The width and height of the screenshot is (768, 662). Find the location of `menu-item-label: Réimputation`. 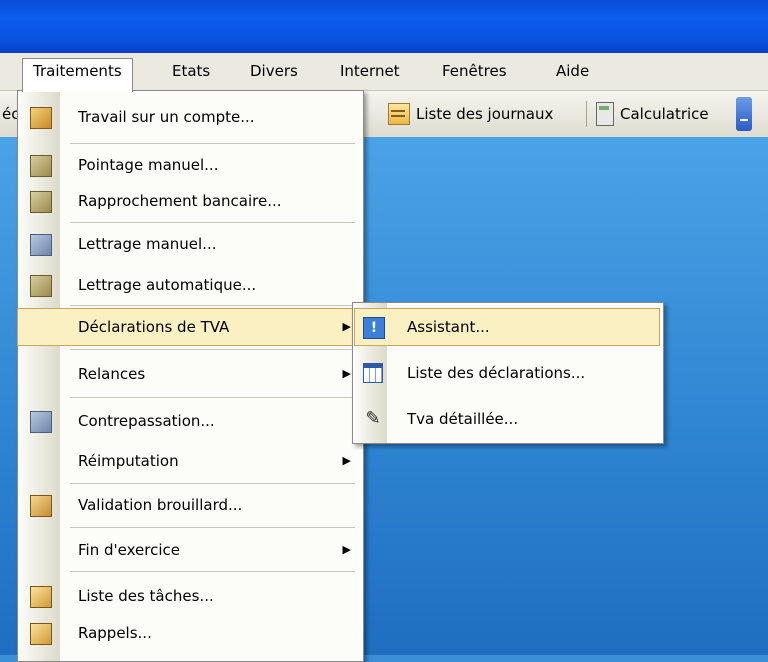

menu-item-label: Réimputation is located at coordinates (128, 461).